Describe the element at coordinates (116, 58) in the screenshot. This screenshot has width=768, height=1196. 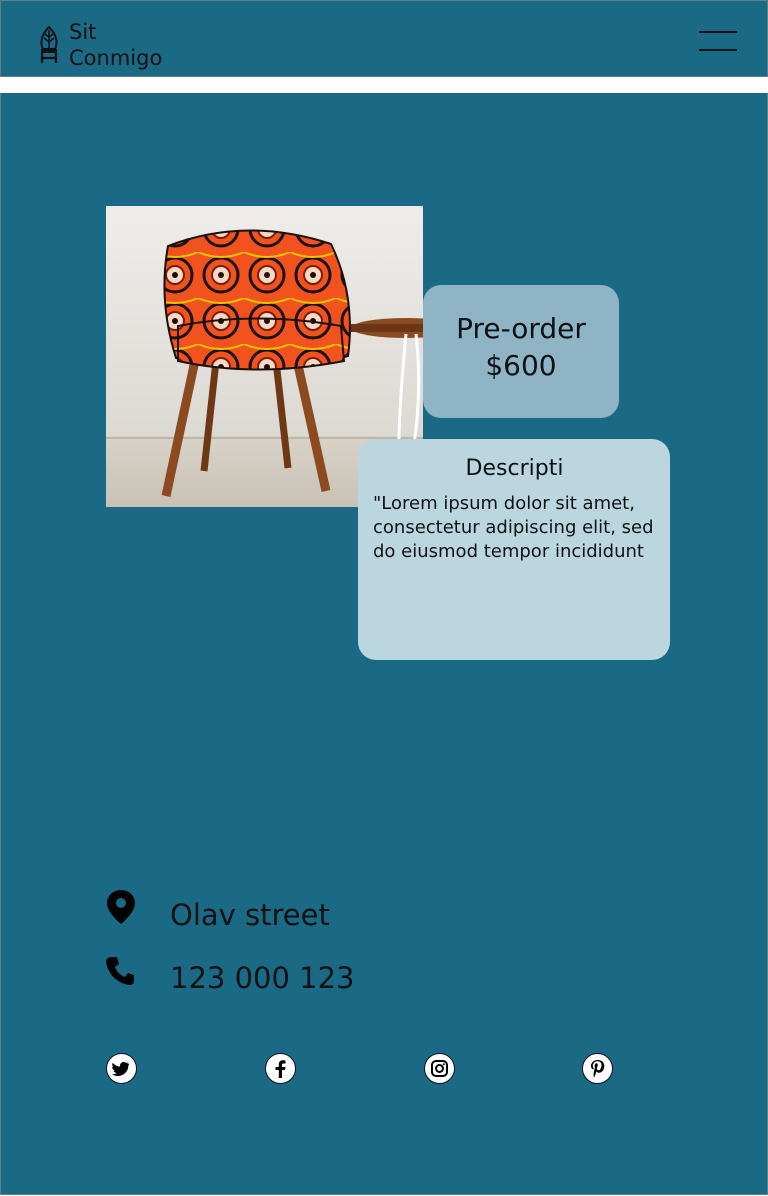
I see `brand-line-2: Conmigo` at that location.